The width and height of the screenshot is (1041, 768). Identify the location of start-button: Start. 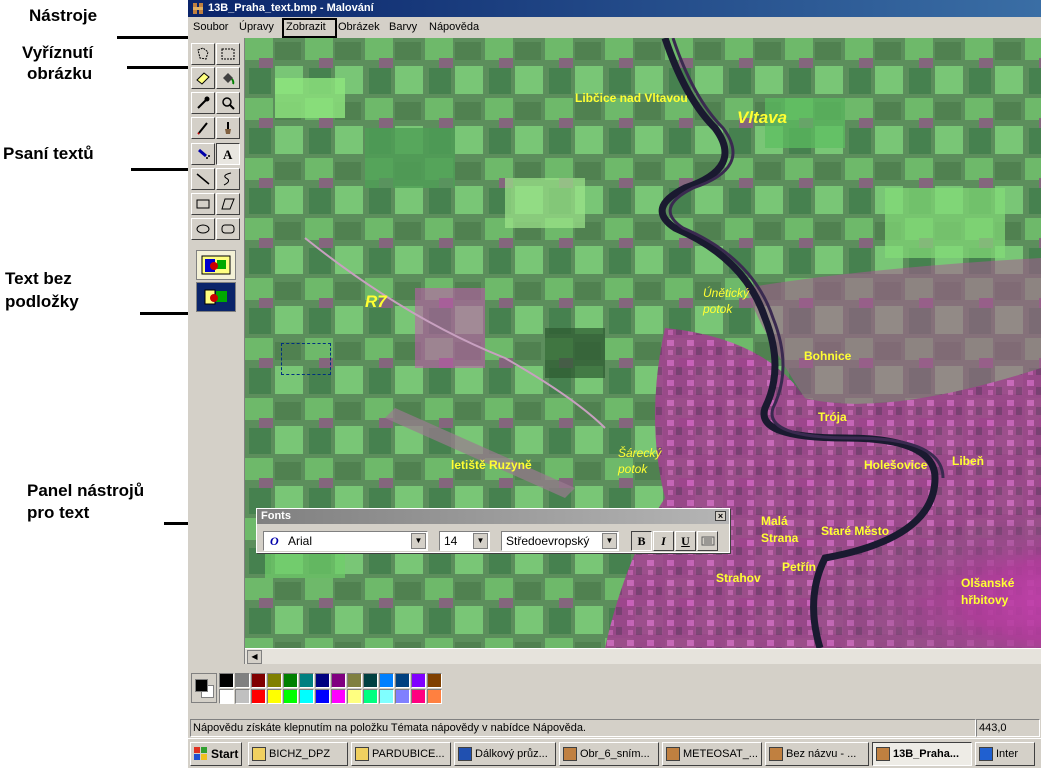
(216, 754).